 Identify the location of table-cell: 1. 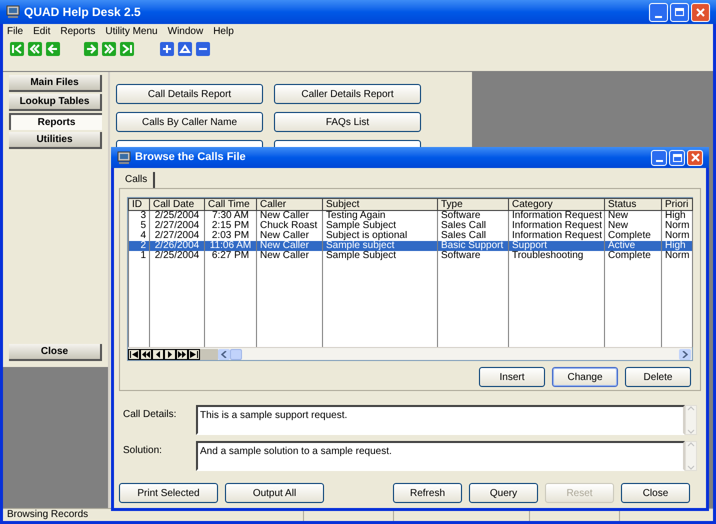
(139, 256).